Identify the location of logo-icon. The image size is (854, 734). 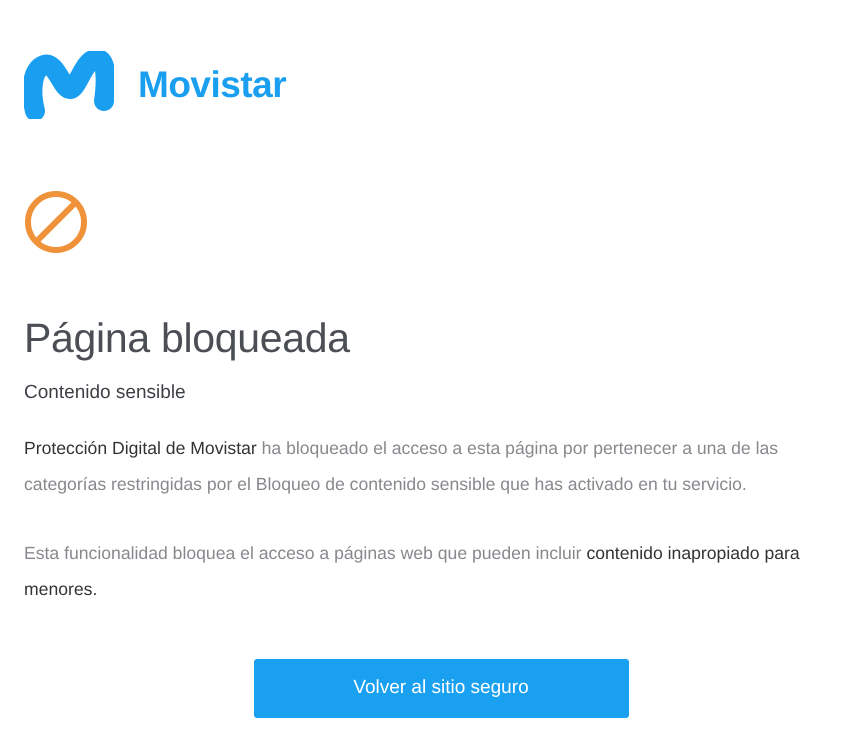
(69, 85).